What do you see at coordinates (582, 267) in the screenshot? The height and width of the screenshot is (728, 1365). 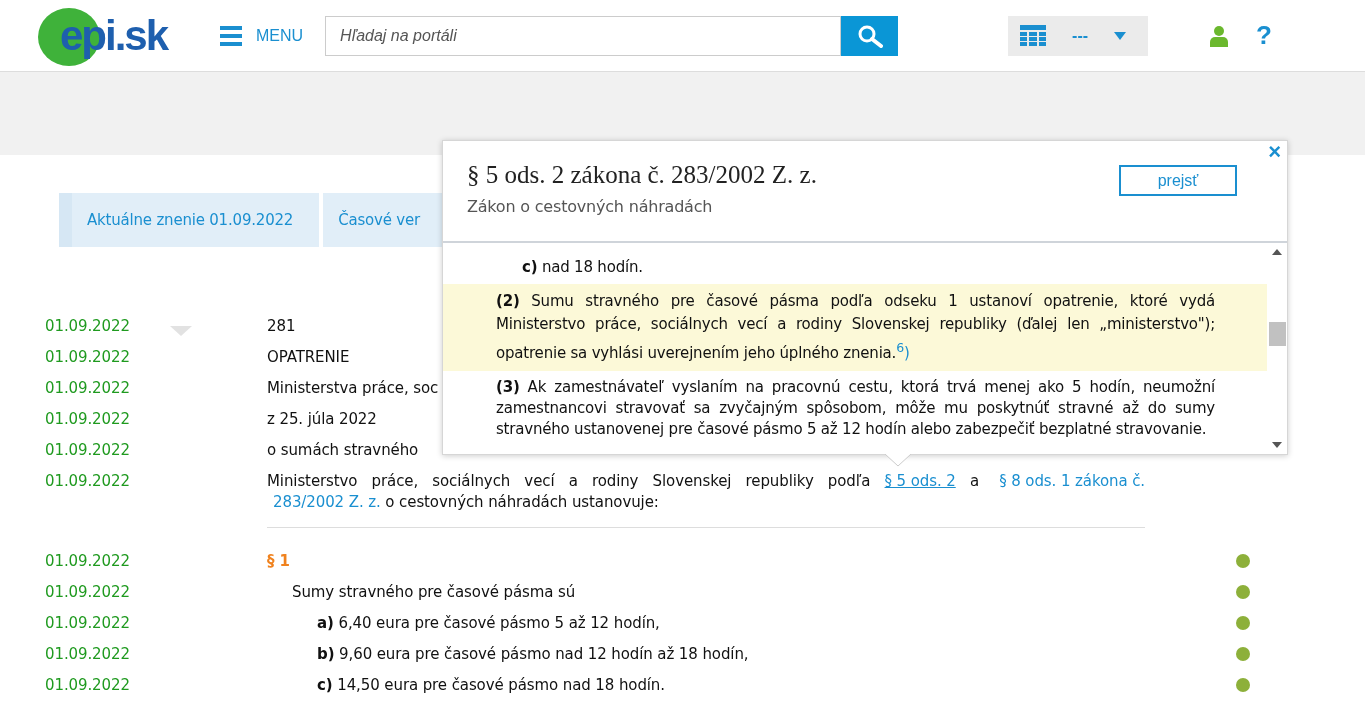 I see `law-paragraph: c) nad 18 hodín.` at bounding box center [582, 267].